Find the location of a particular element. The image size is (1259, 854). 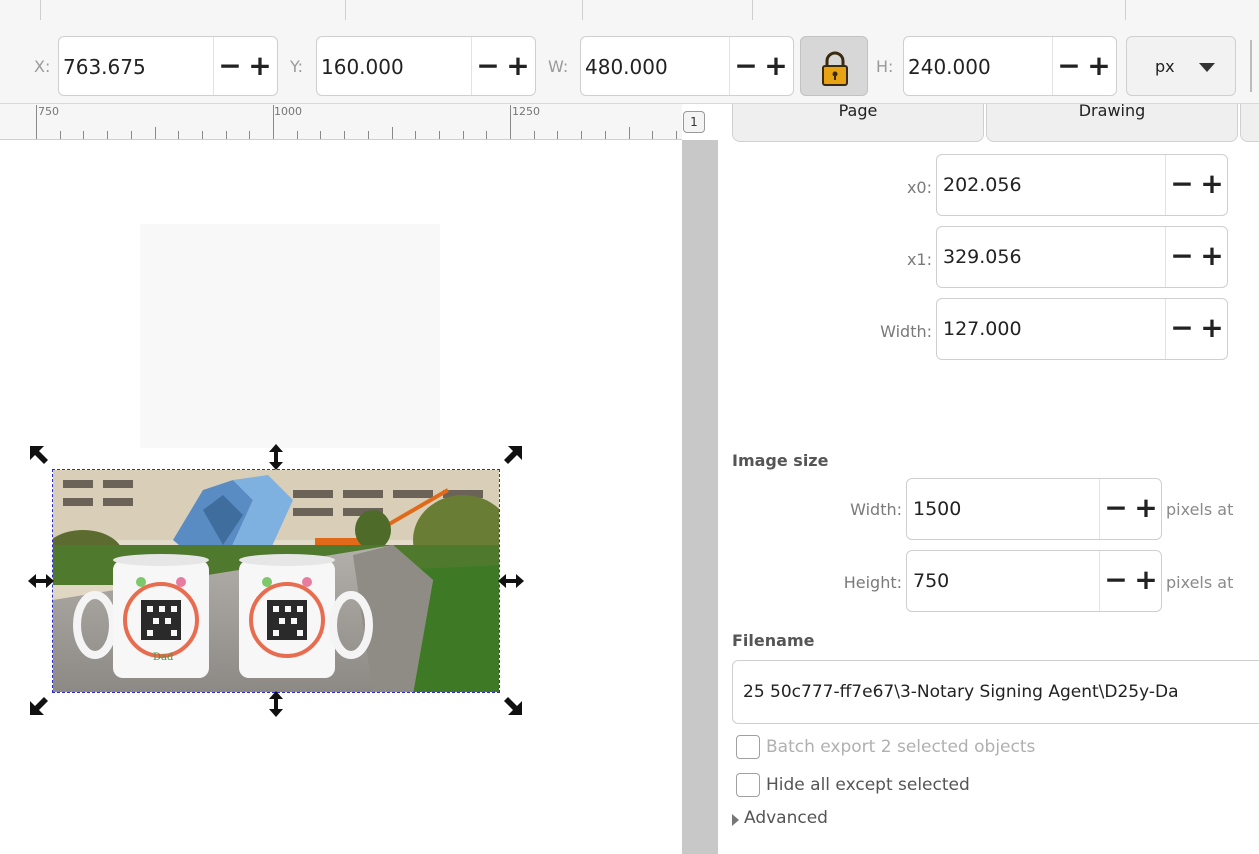

image-size-title: Image size is located at coordinates (780, 460).